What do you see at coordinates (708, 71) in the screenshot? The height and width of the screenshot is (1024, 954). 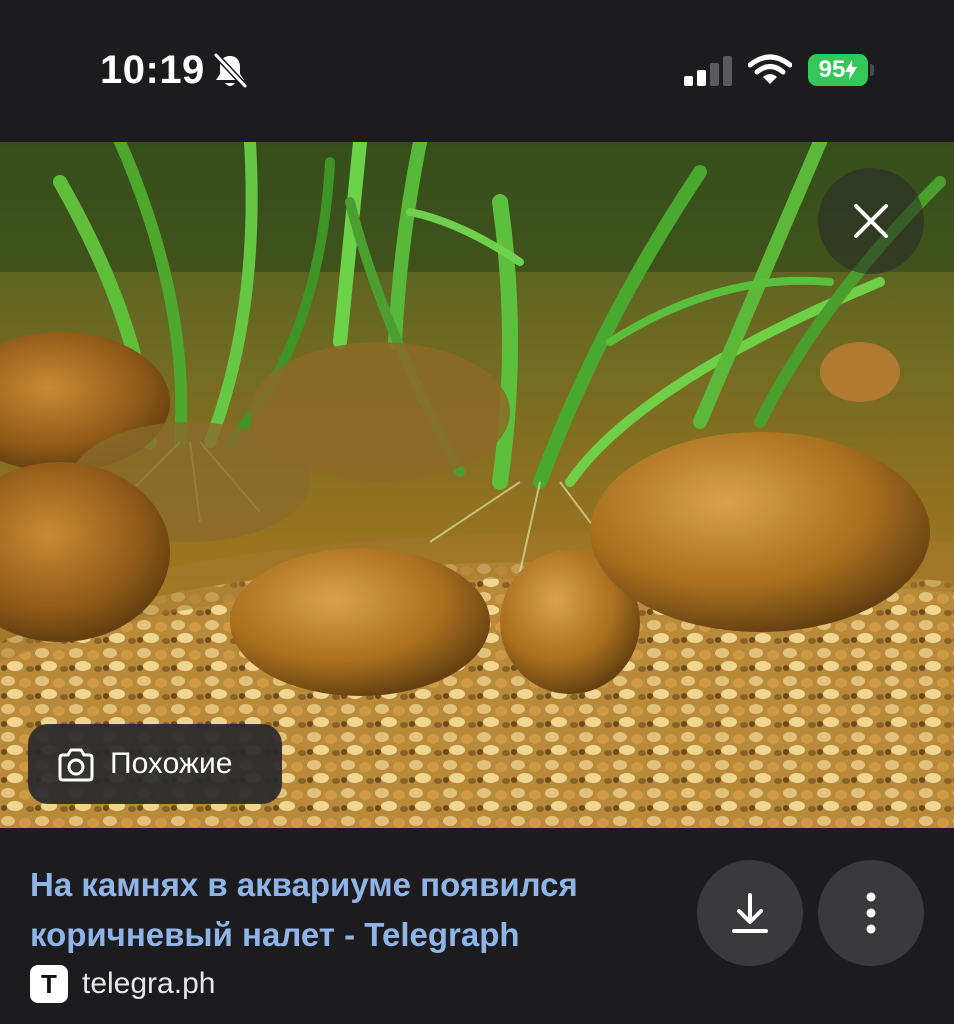 I see `cellular-signal-icon` at bounding box center [708, 71].